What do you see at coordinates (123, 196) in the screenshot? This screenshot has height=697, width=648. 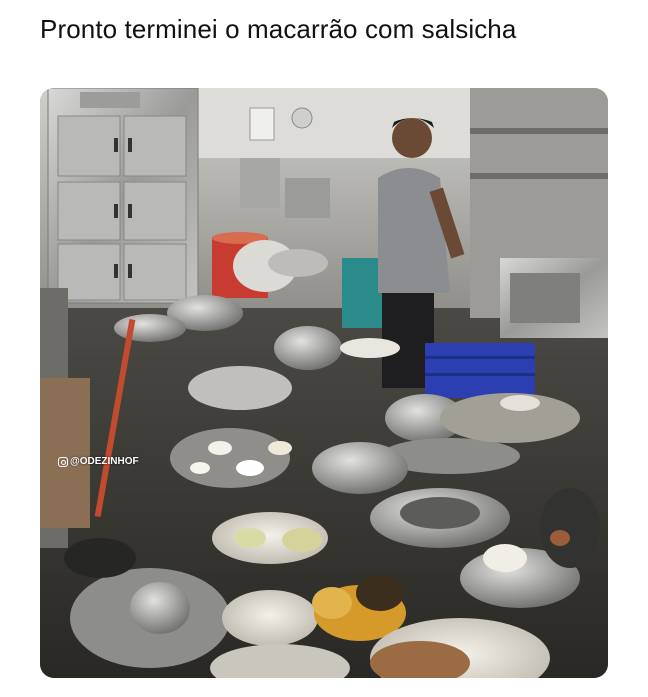 I see `fridge-cabinets` at bounding box center [123, 196].